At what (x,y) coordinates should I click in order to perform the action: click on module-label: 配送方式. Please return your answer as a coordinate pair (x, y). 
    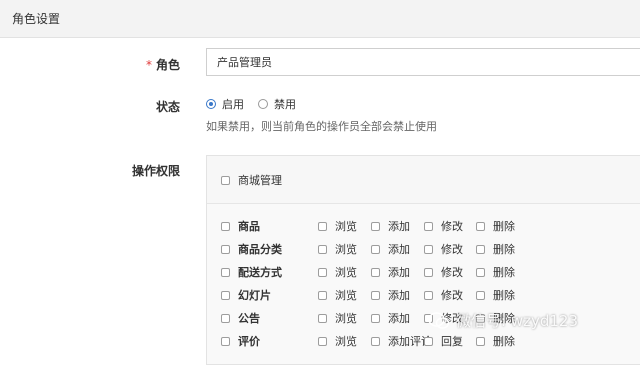
    Looking at the image, I should click on (260, 272).